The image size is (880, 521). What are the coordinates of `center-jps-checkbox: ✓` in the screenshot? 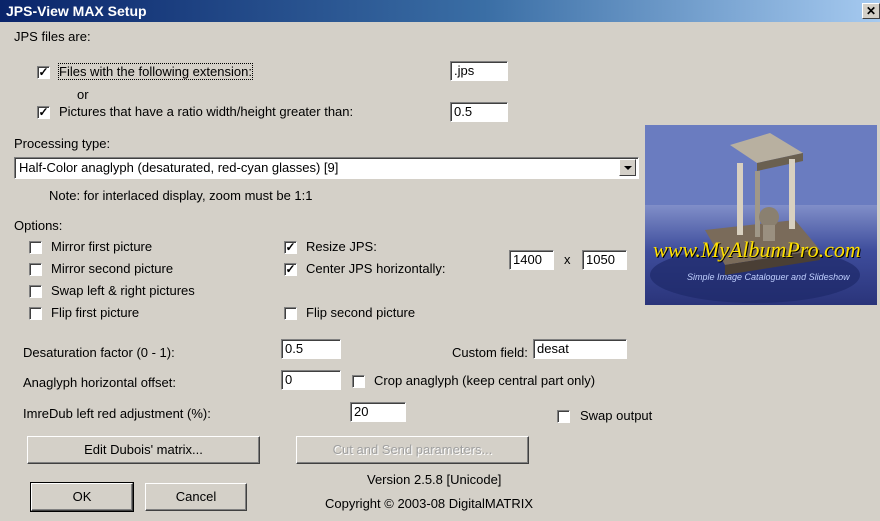 It's located at (290, 269).